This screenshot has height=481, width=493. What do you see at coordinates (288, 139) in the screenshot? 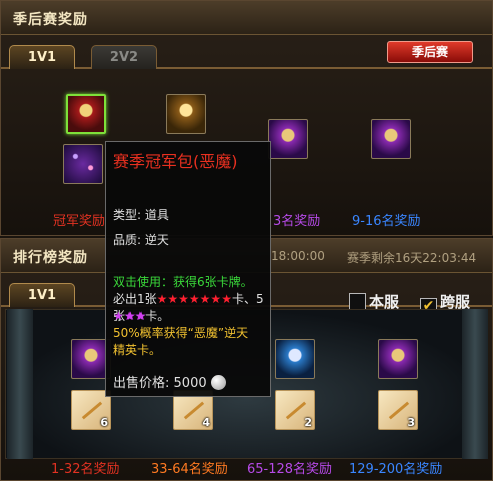
I see `third-pack-icon` at bounding box center [288, 139].